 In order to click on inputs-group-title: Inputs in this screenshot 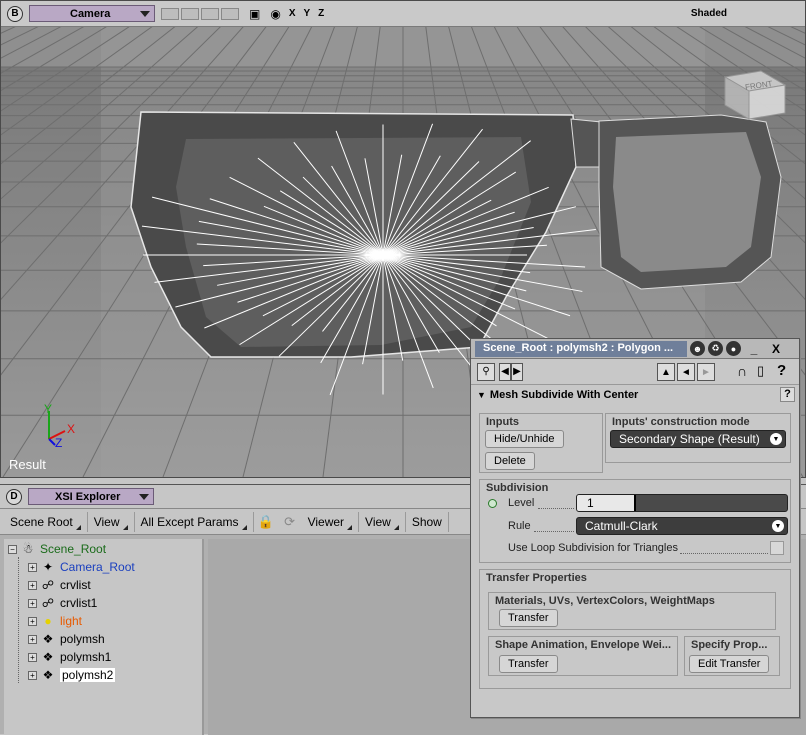, I will do `click(502, 422)`.